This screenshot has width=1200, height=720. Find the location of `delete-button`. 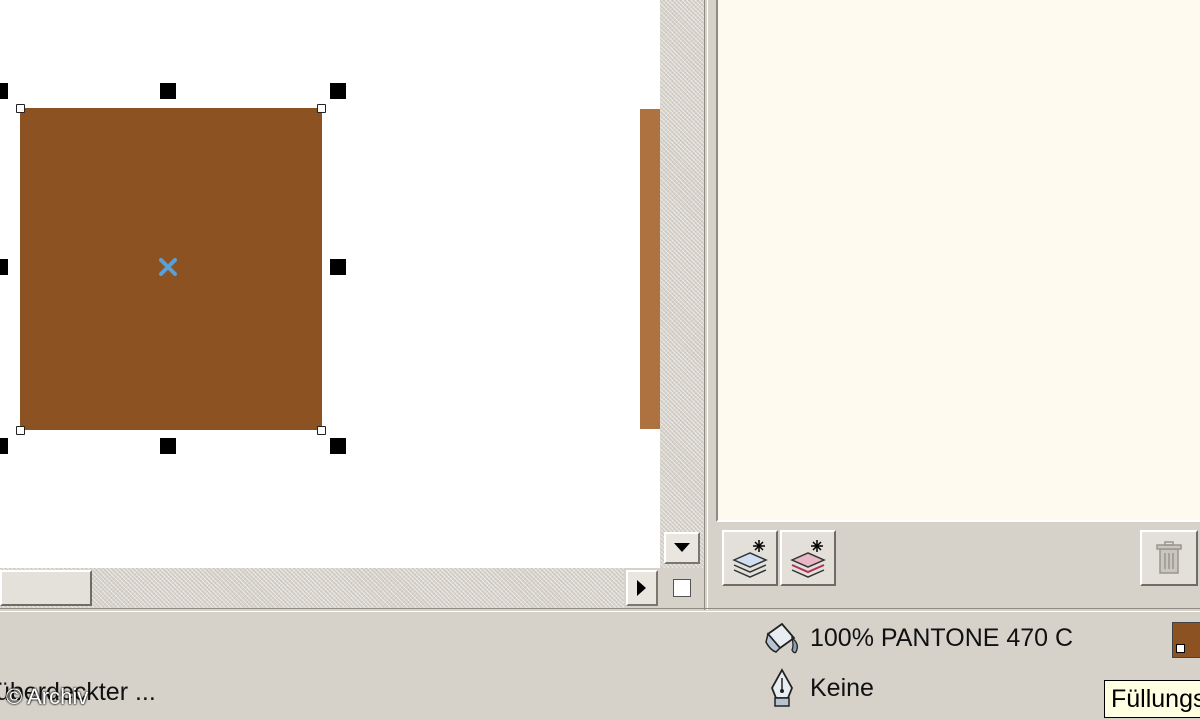

delete-button is located at coordinates (1169, 558).